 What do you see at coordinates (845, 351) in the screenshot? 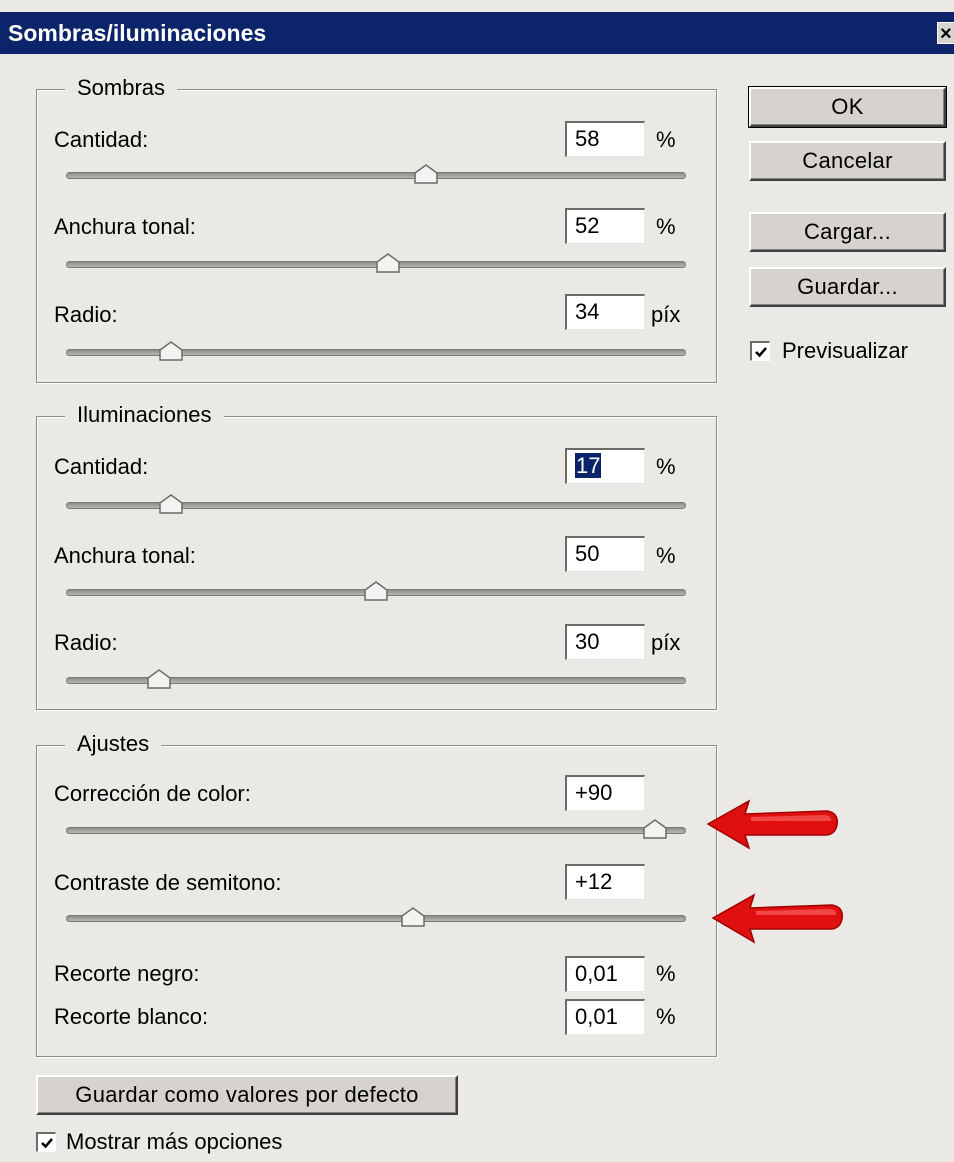
I see `preview-label: Previsualizar` at bounding box center [845, 351].